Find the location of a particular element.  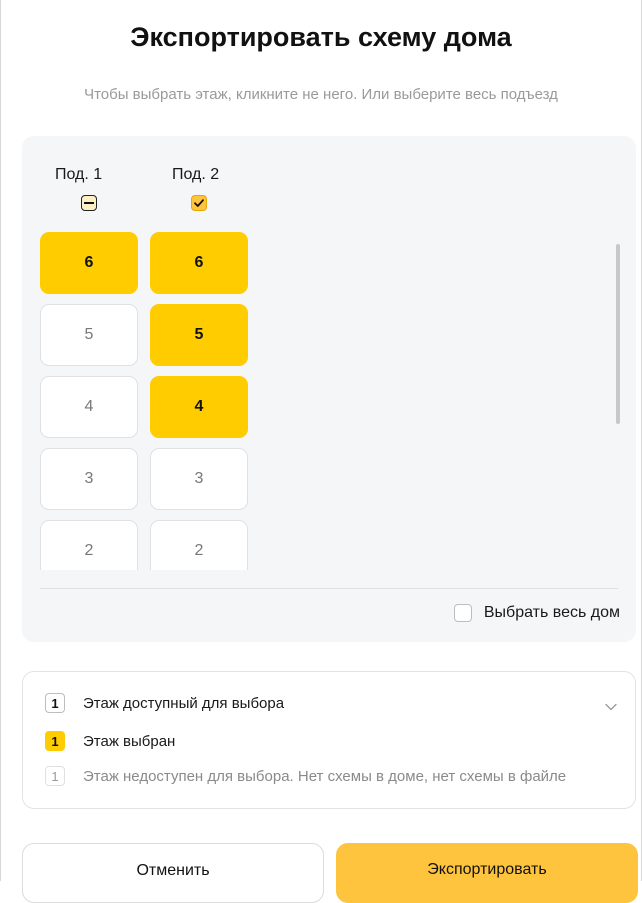

select-whole-house: Выбрать весь дом is located at coordinates (536, 613).